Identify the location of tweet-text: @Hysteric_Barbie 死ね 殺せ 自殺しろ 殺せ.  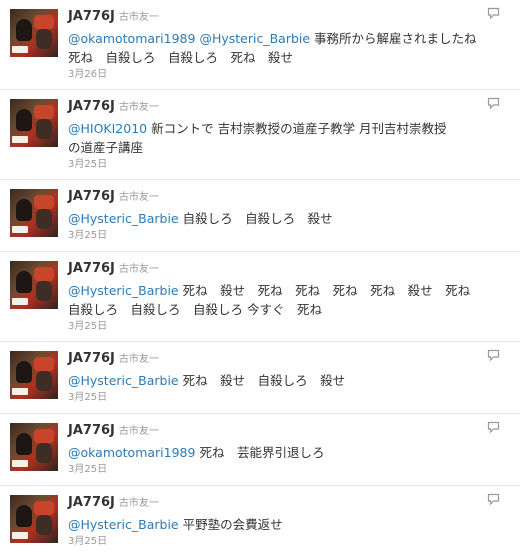
(207, 380).